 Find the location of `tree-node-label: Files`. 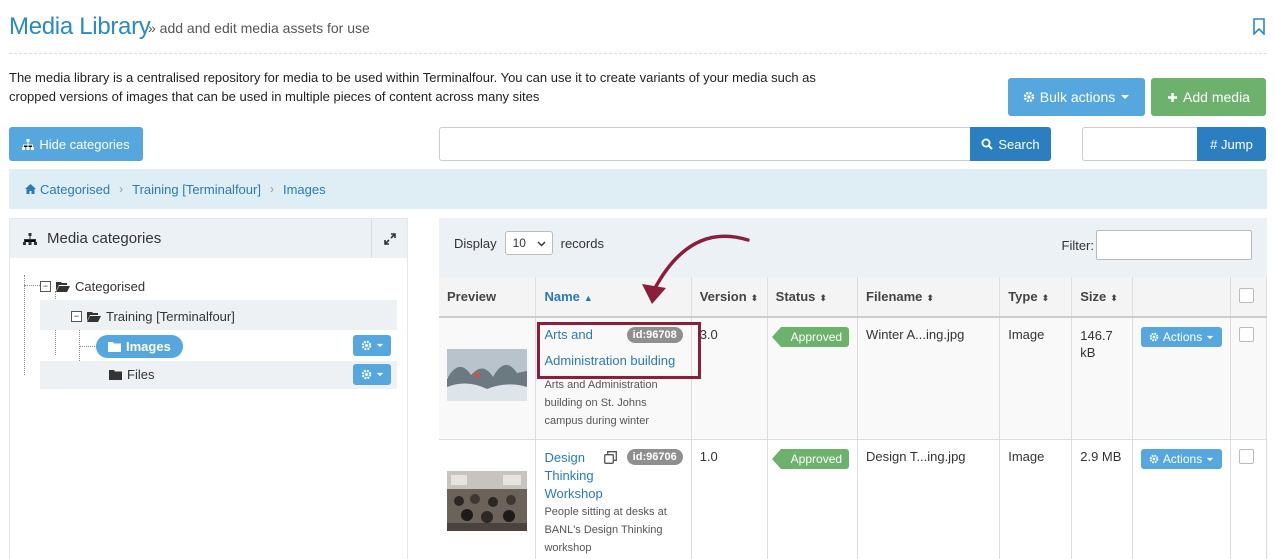

tree-node-label: Files is located at coordinates (141, 374).